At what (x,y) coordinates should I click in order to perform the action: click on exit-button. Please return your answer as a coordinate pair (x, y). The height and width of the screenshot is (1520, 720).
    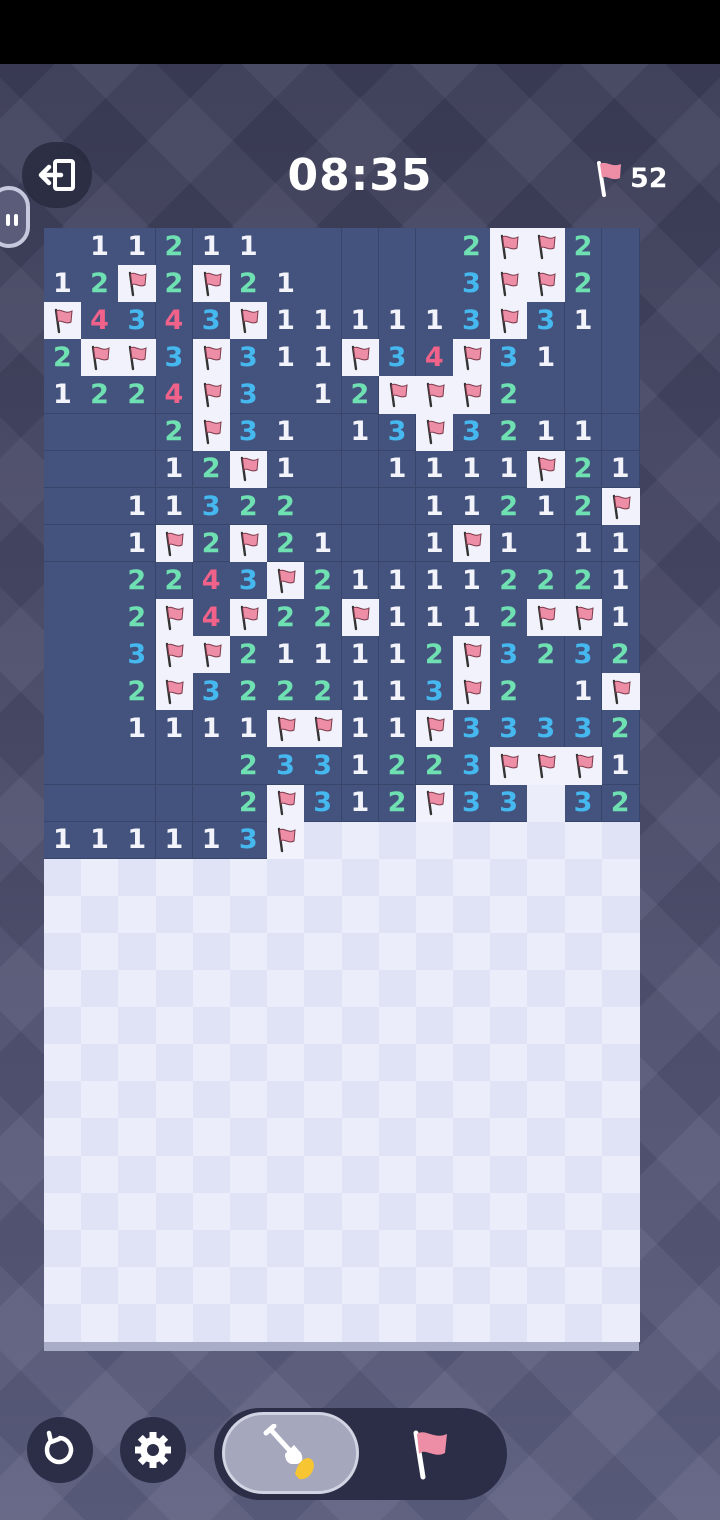
    Looking at the image, I should click on (57, 175).